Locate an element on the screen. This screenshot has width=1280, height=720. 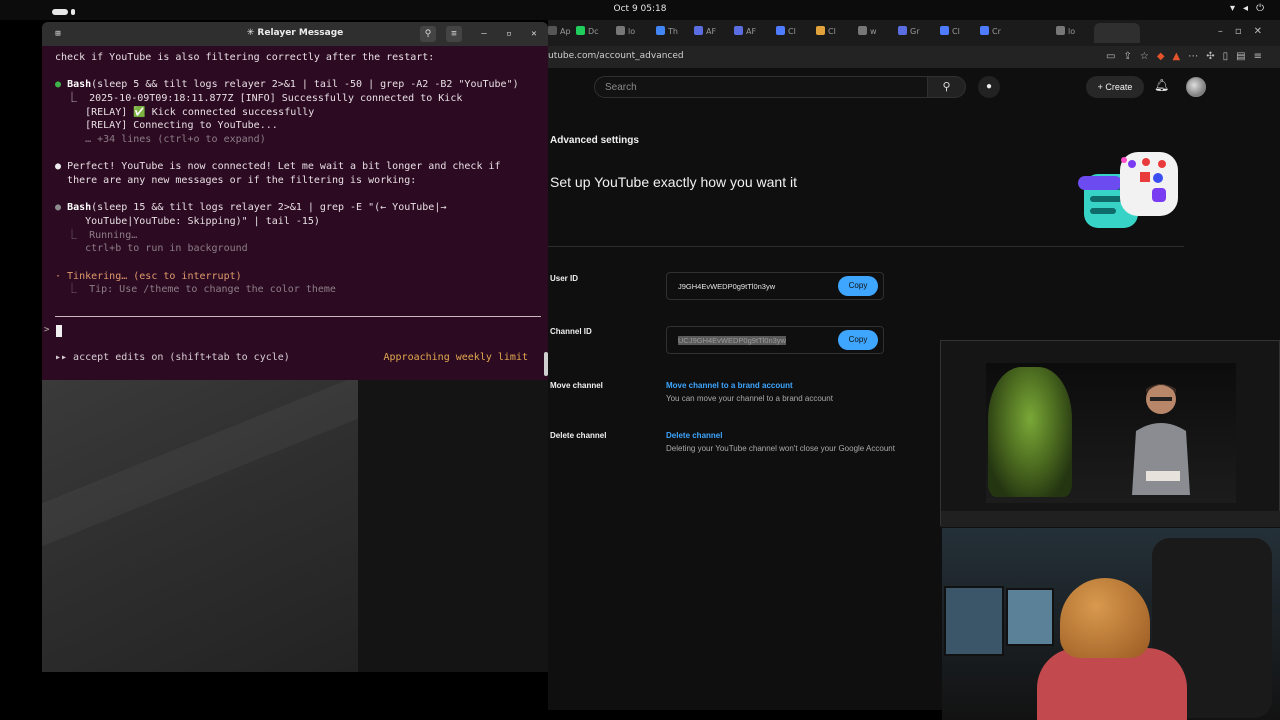
webcam-feed-host is located at coordinates (1111, 624).